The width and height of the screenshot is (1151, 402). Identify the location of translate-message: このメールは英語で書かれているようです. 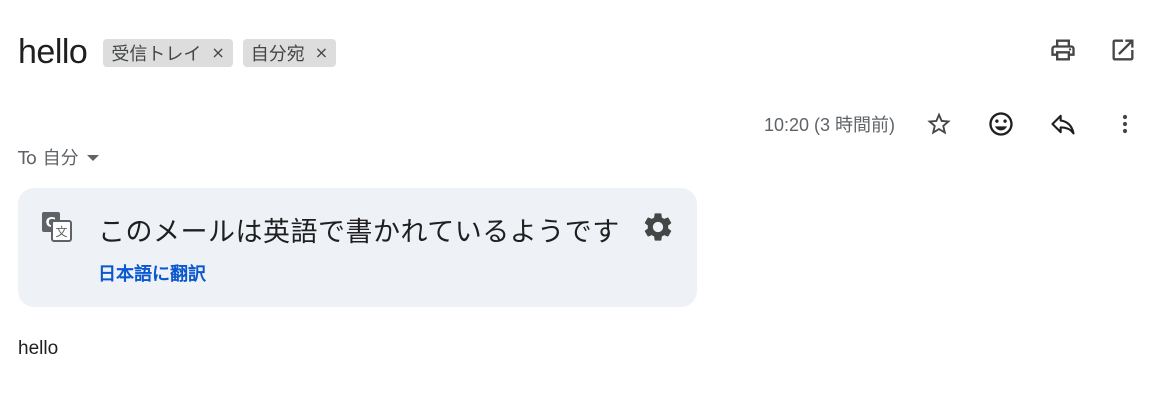
(359, 232).